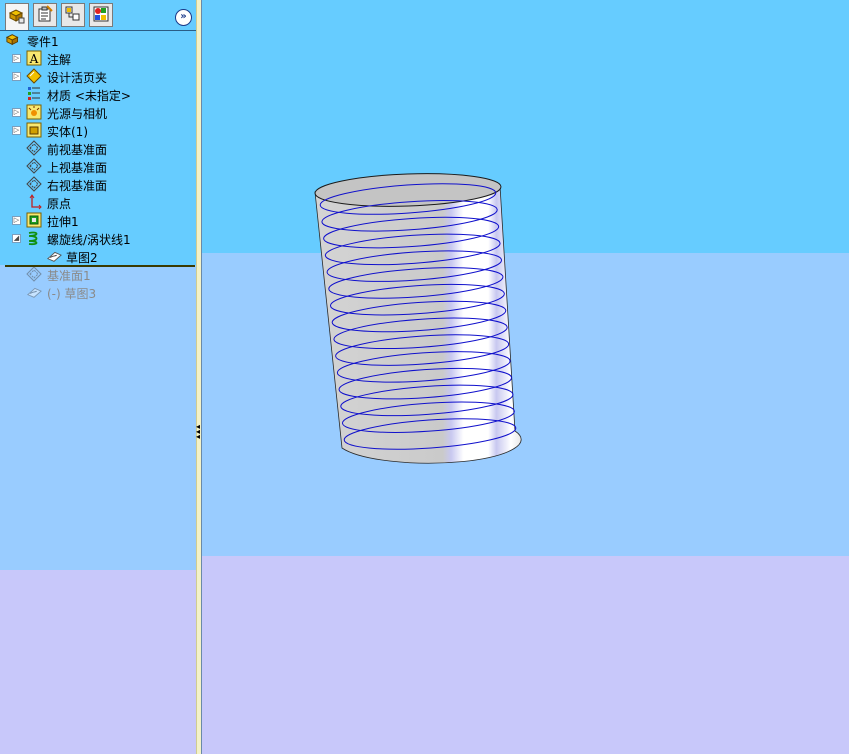  What do you see at coordinates (16, 238) in the screenshot?
I see `collapse-toggle-icon: ◢` at bounding box center [16, 238].